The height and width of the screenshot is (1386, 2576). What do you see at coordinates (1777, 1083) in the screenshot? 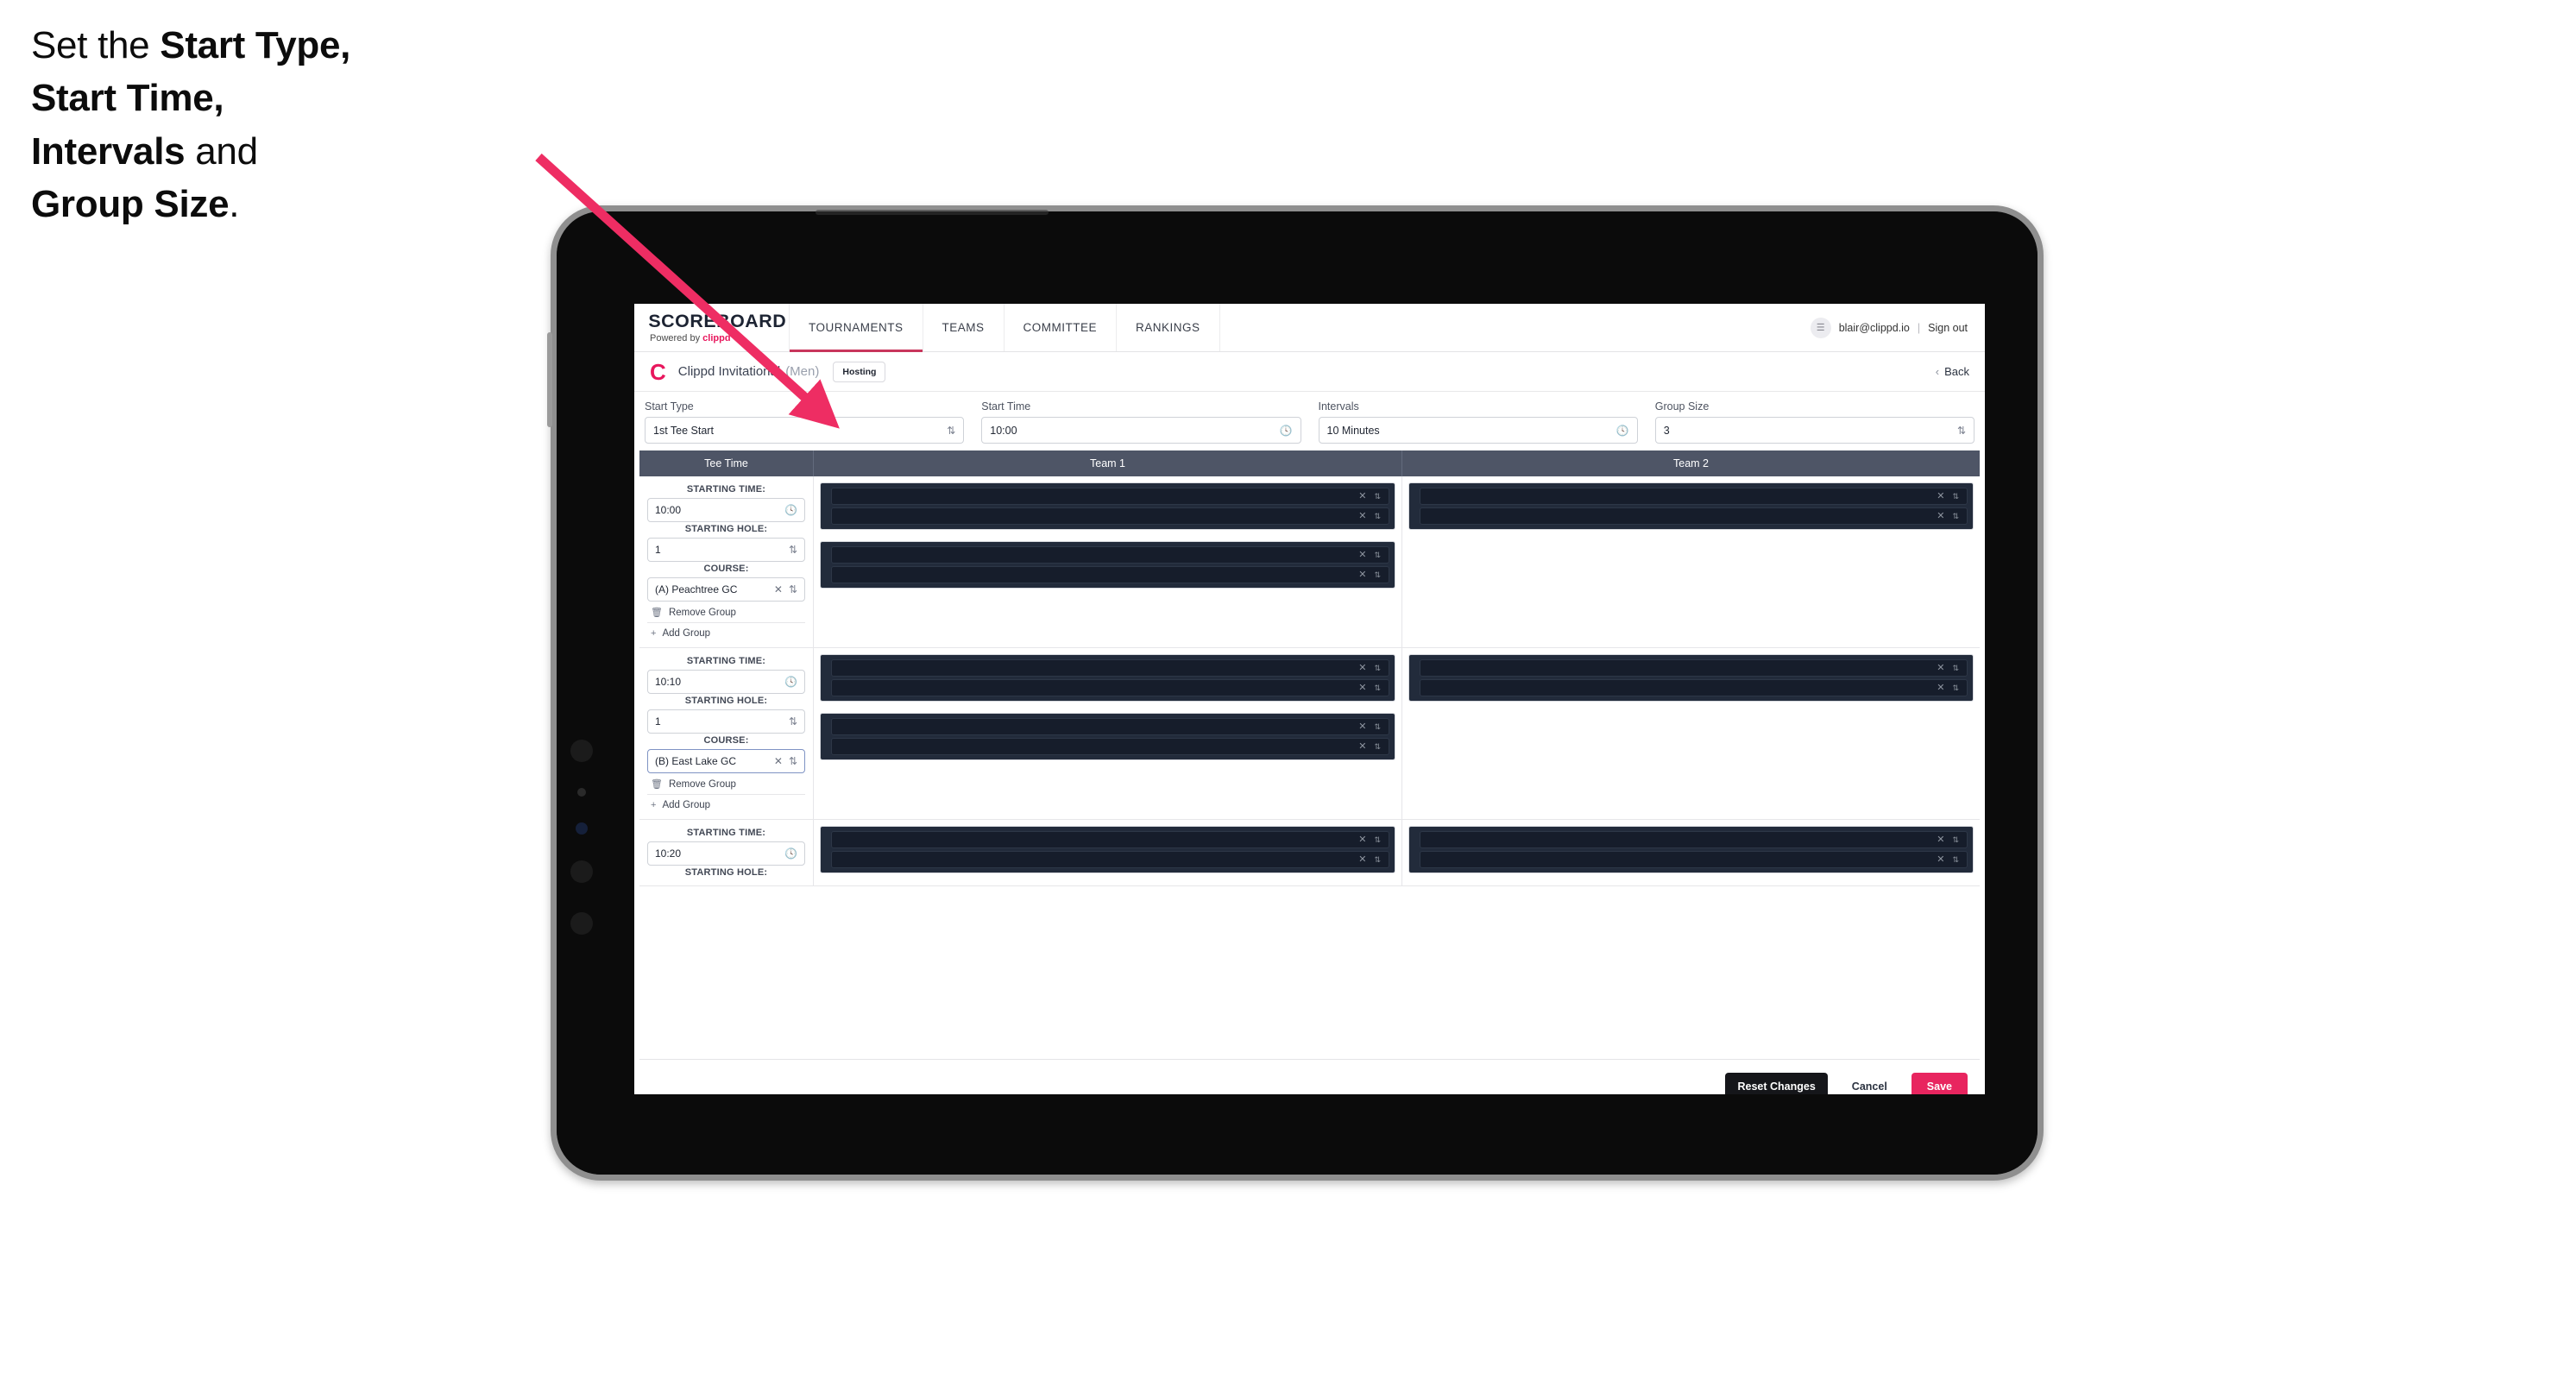
I see `reset-changes-button: Reset Changes` at bounding box center [1777, 1083].